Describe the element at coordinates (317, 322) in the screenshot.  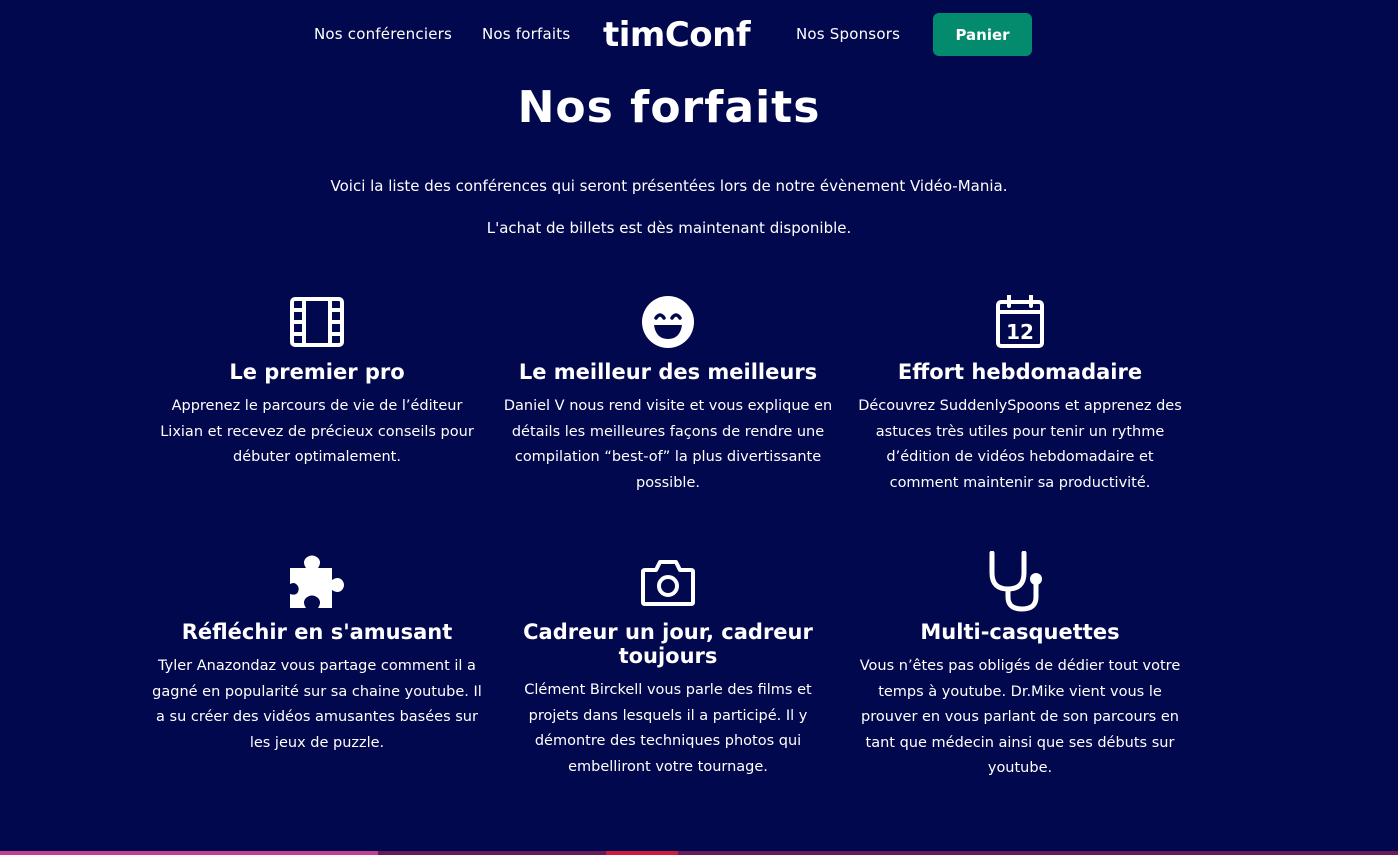
I see `film-icon` at that location.